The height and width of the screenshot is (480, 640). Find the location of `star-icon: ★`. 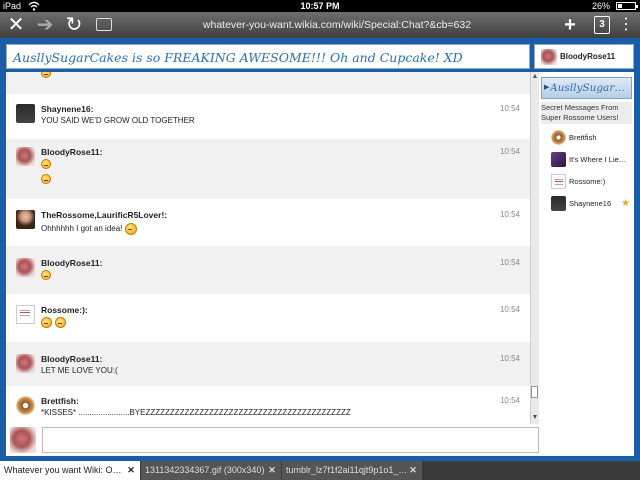

star-icon: ★ is located at coordinates (625, 203).